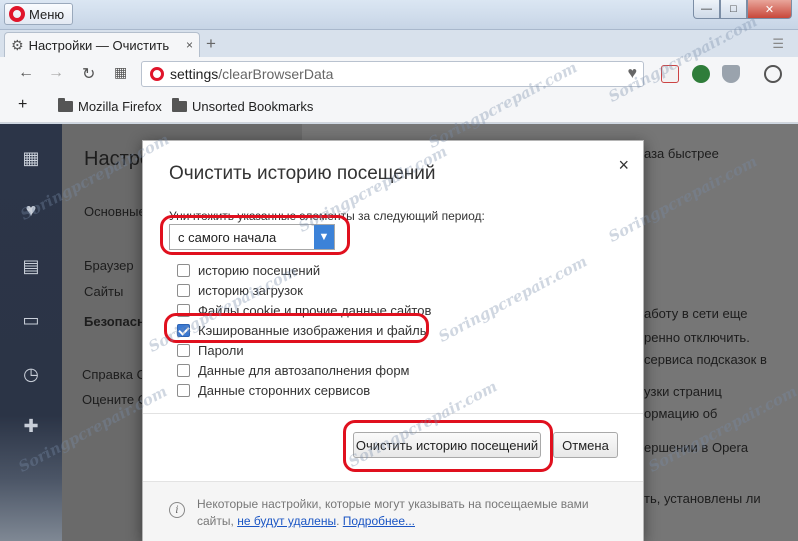  What do you see at coordinates (227, 237) in the screenshot?
I see `period-value: с самого начала` at bounding box center [227, 237].